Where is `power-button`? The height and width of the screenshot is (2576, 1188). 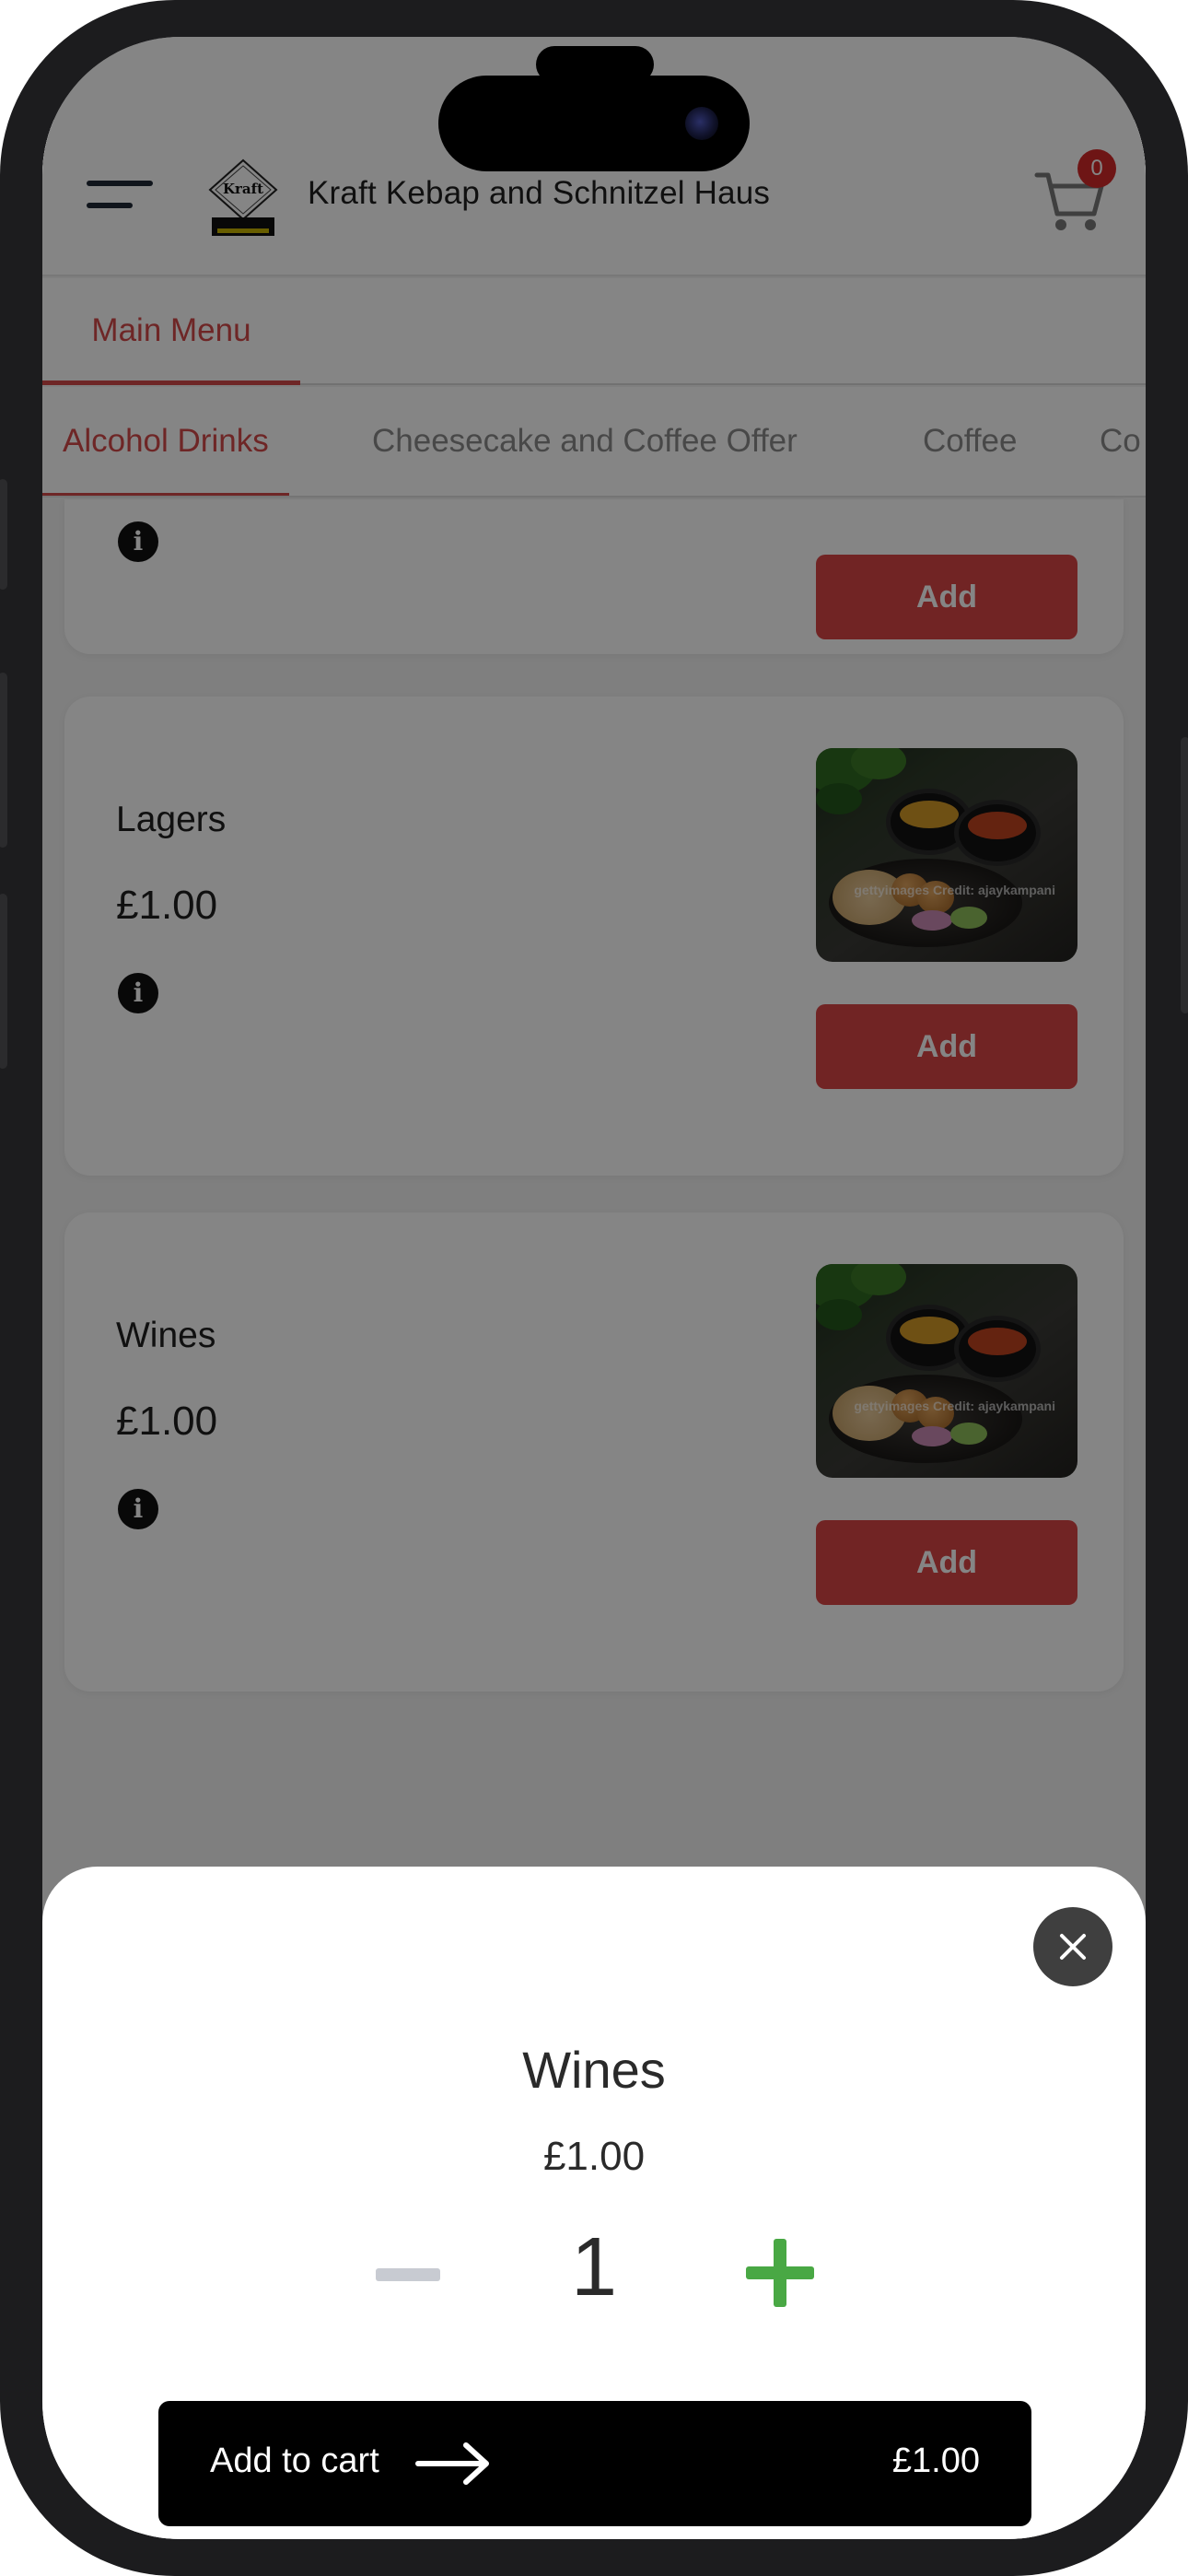
power-button is located at coordinates (1184, 875).